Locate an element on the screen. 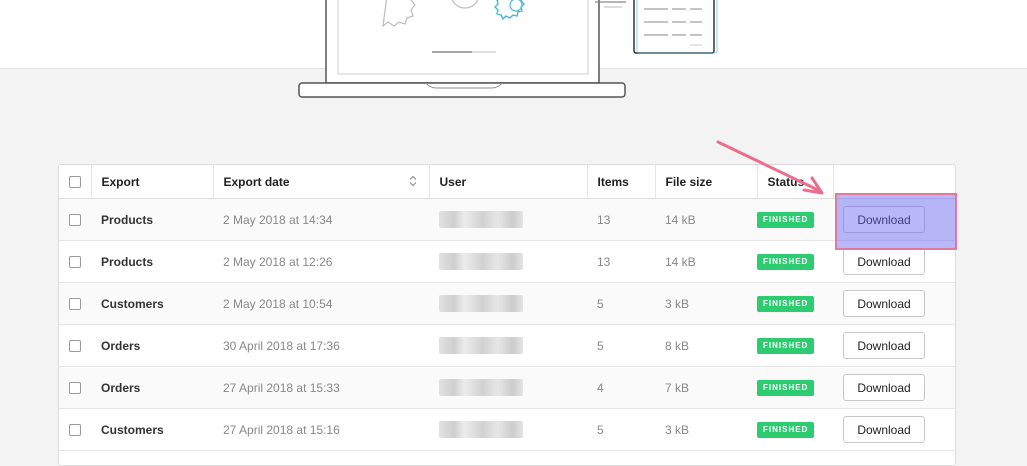 Image resolution: width=1027 pixels, height=466 pixels. export-date: 2 May 2018 at 10:54 is located at coordinates (321, 303).